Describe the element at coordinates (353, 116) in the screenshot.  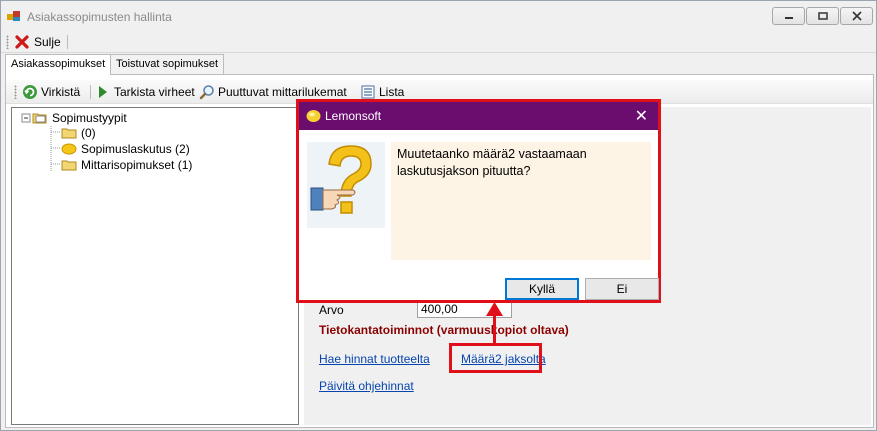
I see `dialog-title: Lemonsoft` at that location.